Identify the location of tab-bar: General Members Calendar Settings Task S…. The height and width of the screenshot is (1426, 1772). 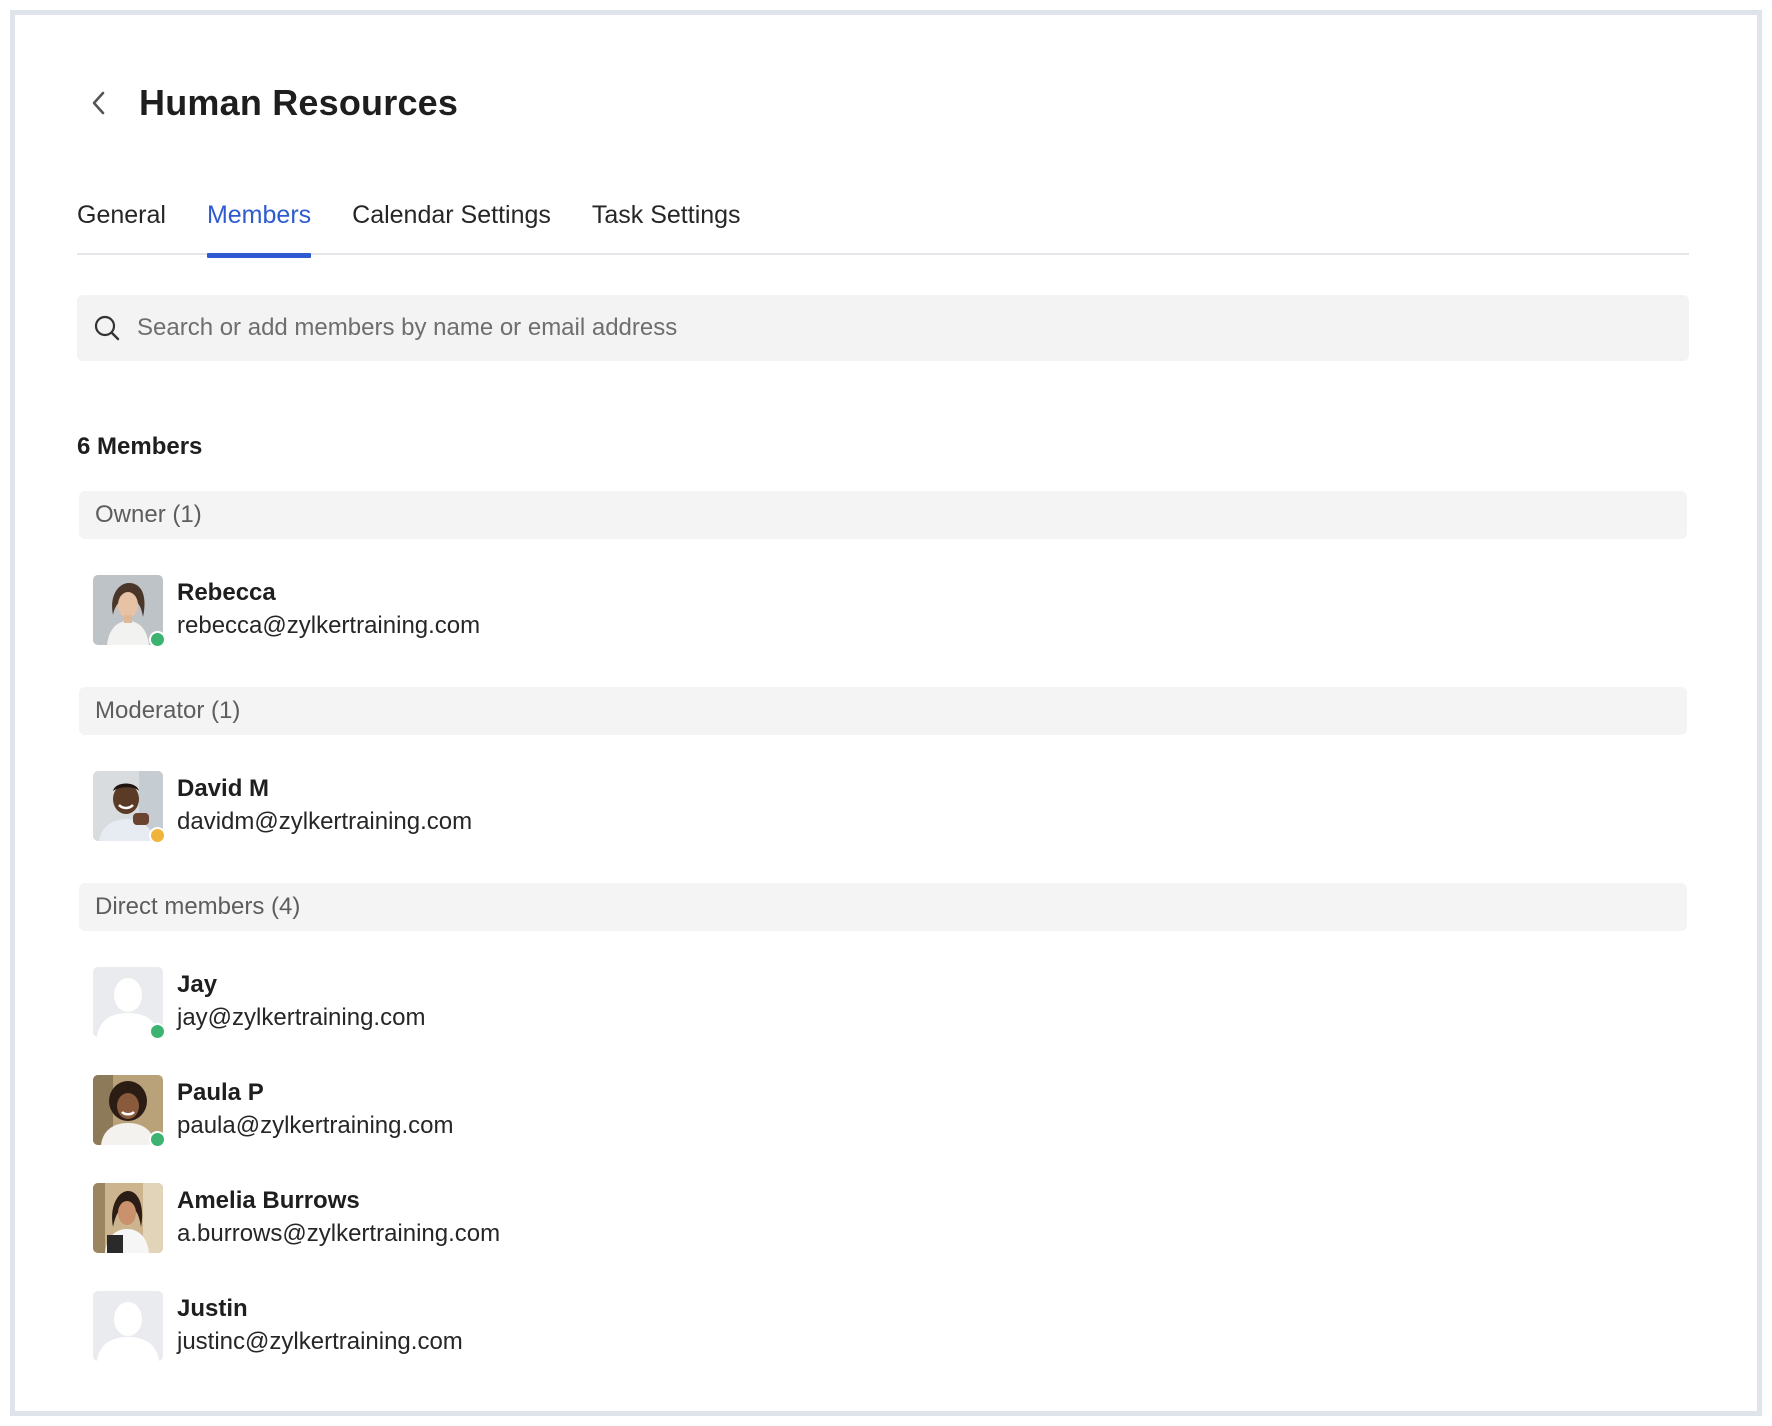
(883, 223).